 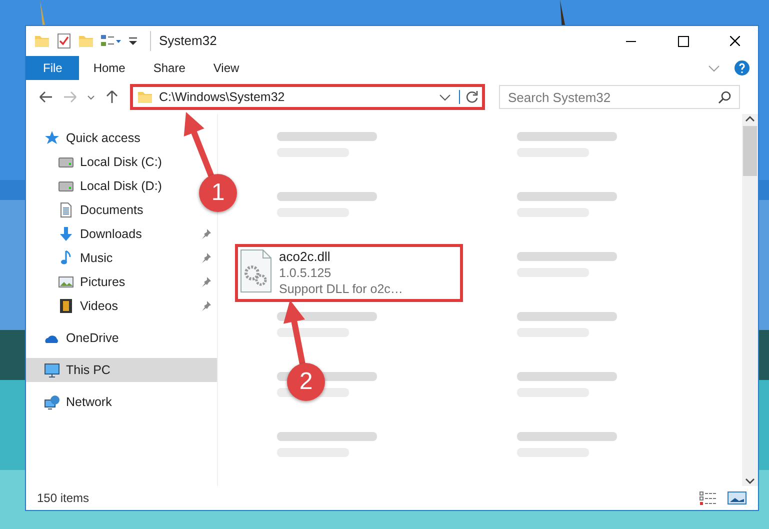 What do you see at coordinates (86, 138) in the screenshot?
I see `nav-item: Quick access` at bounding box center [86, 138].